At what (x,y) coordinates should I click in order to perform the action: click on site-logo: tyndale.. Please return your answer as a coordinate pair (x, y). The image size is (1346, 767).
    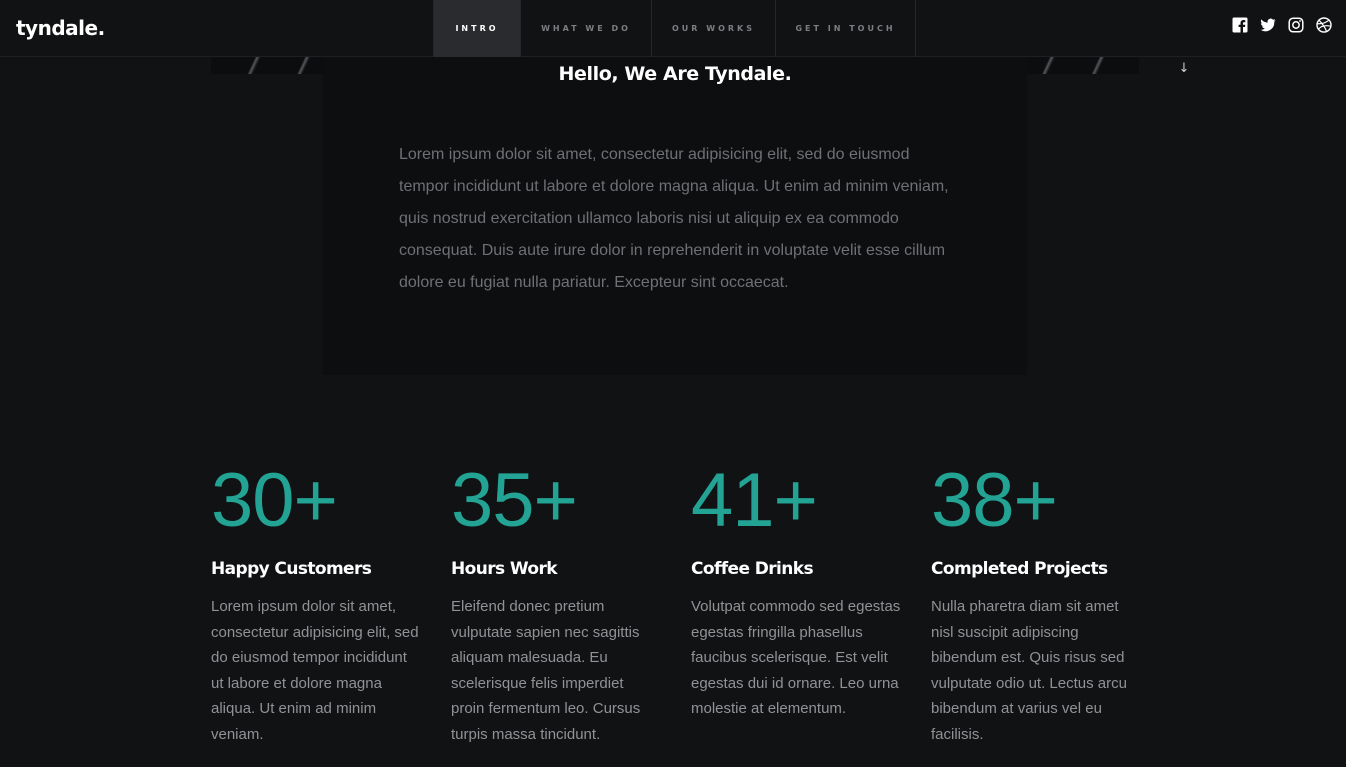
    Looking at the image, I should click on (60, 28).